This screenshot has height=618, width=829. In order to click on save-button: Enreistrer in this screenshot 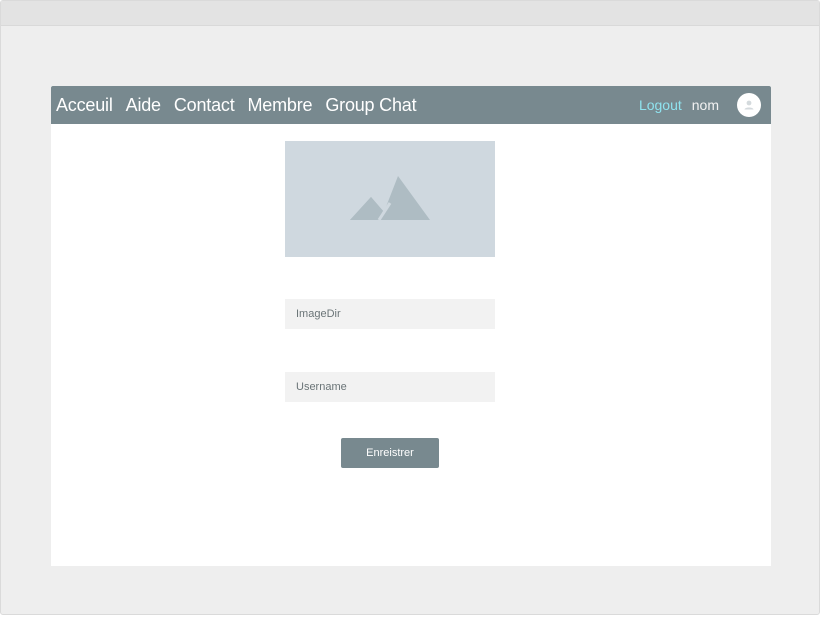, I will do `click(390, 453)`.